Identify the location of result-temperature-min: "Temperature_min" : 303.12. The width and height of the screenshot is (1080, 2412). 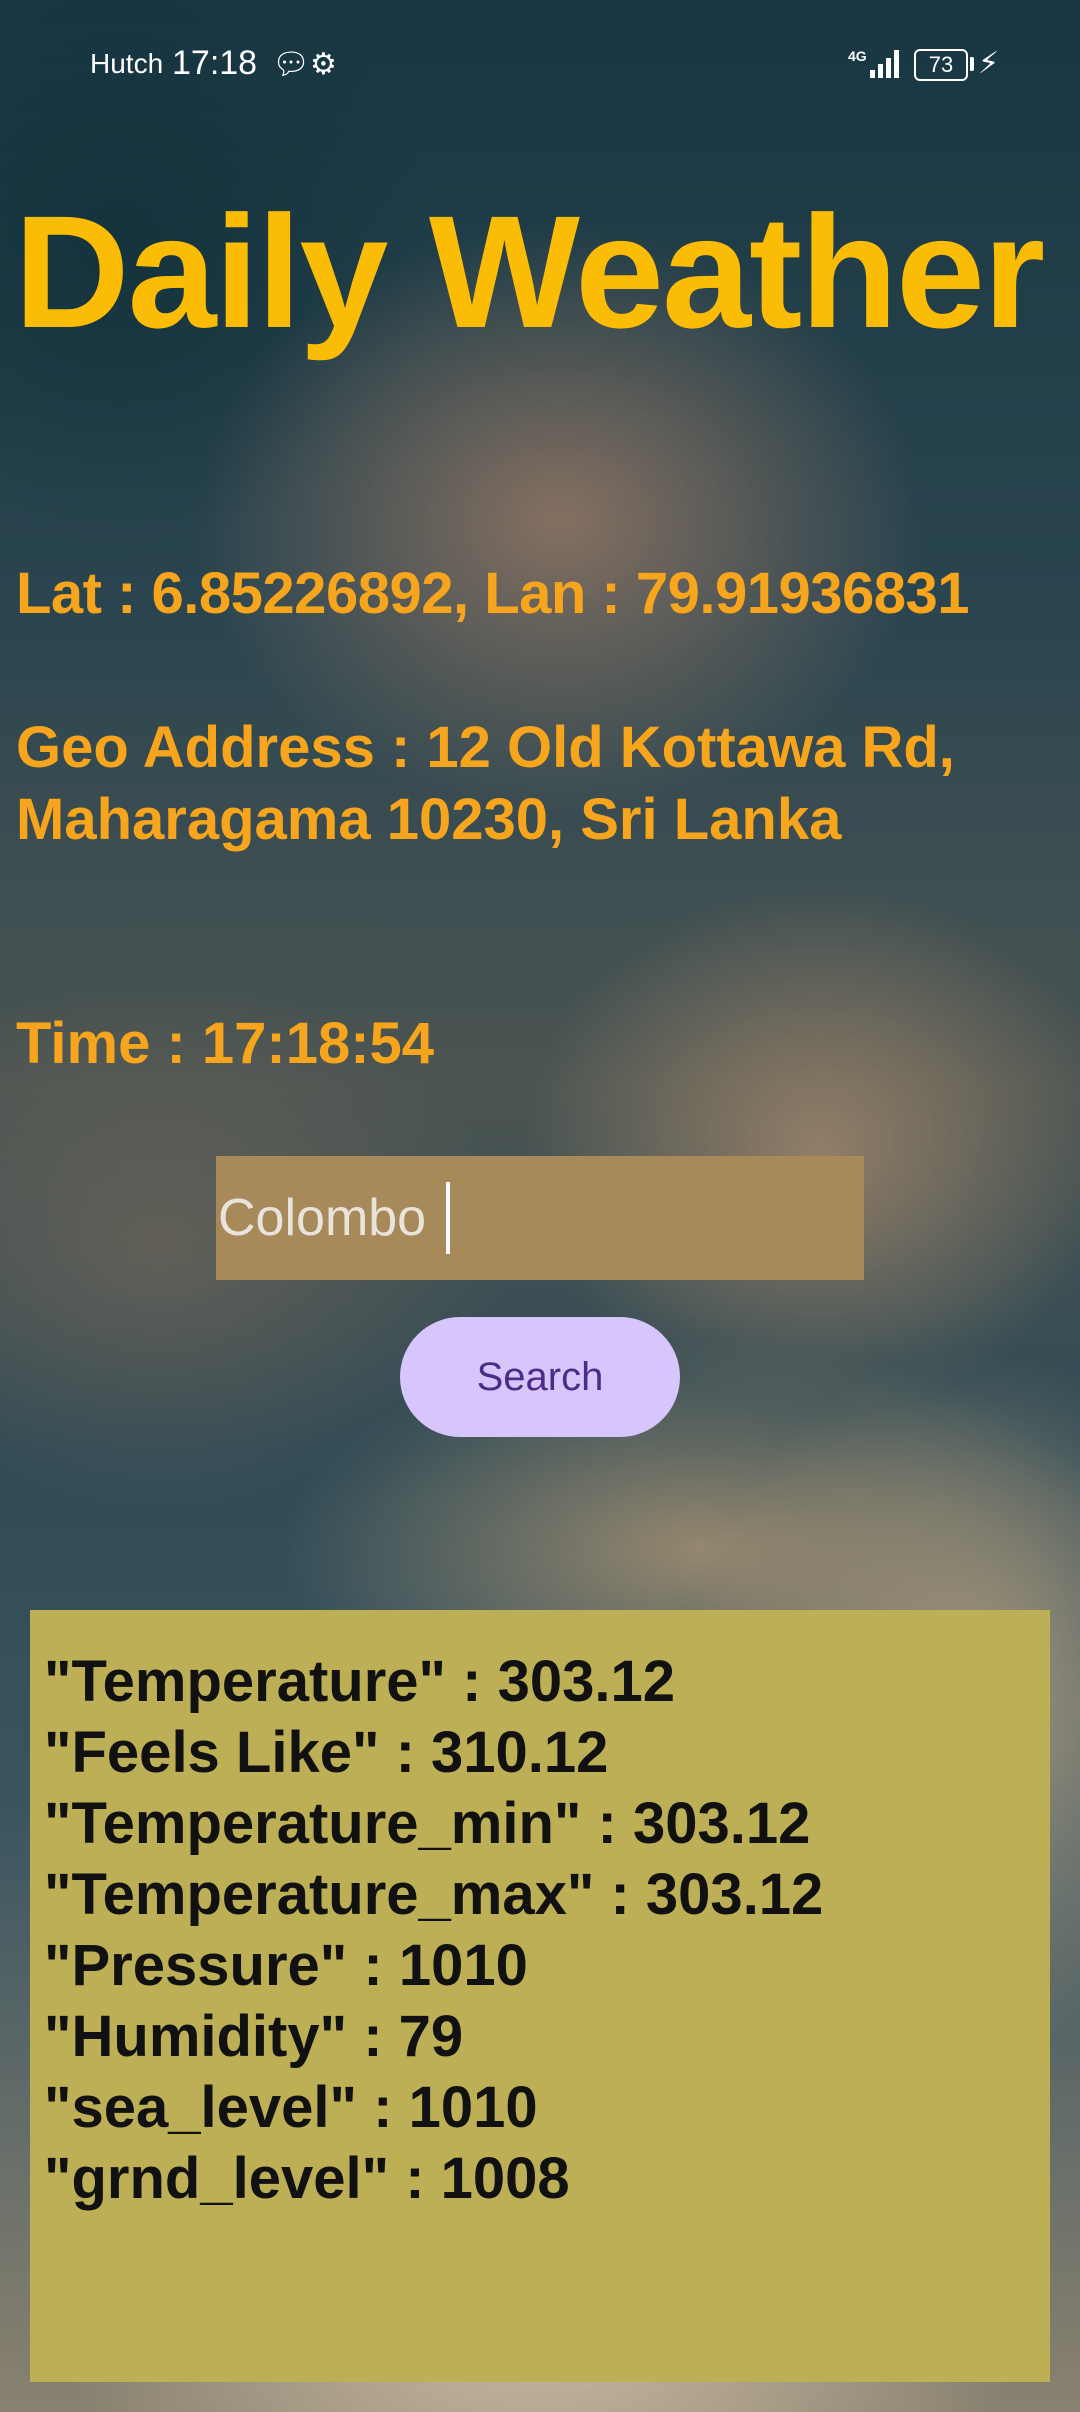
(427, 1823).